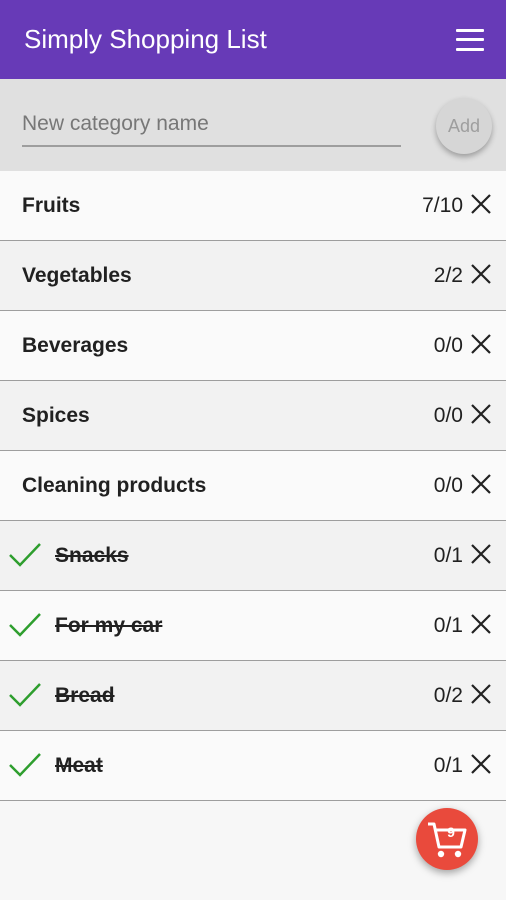  I want to click on category-row: Vegetables 2/2, so click(253, 276).